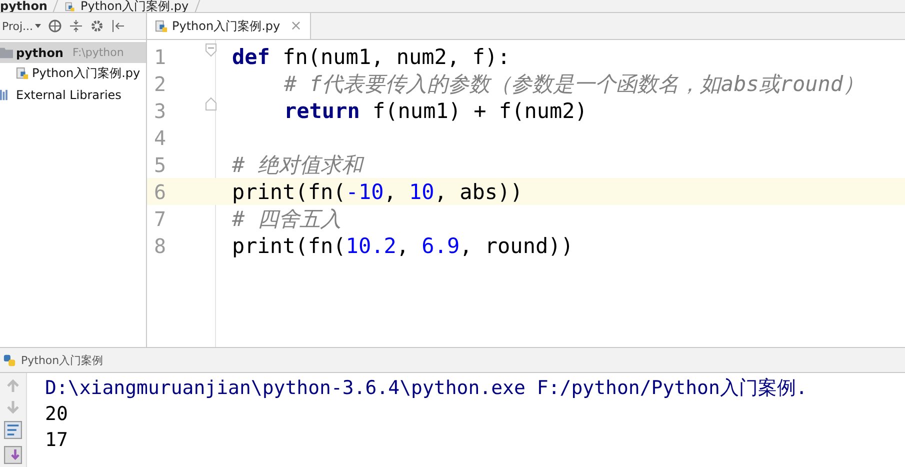 This screenshot has width=905, height=467. Describe the element at coordinates (229, 26) in the screenshot. I see `editor-tab: Python入门案例.py ×` at that location.